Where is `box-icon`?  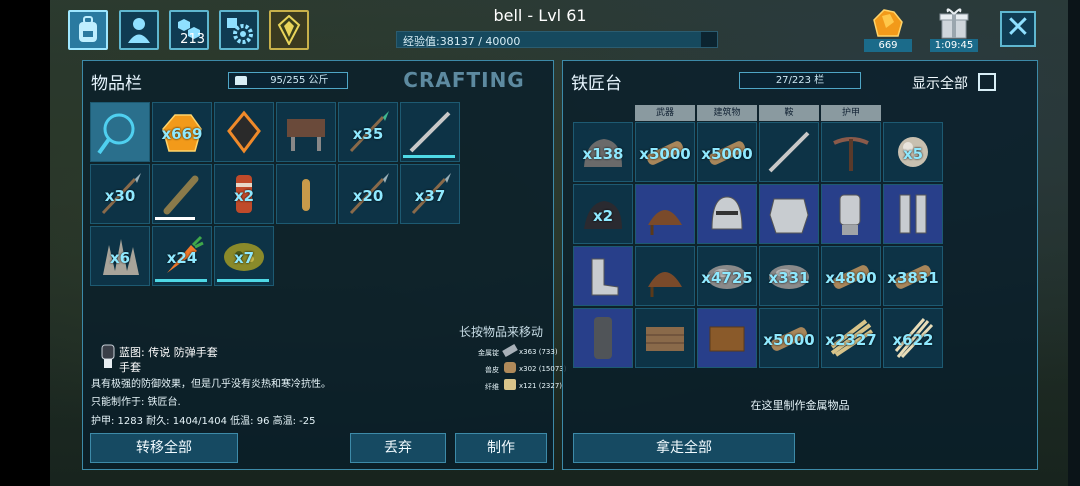
box-icon is located at coordinates (727, 339).